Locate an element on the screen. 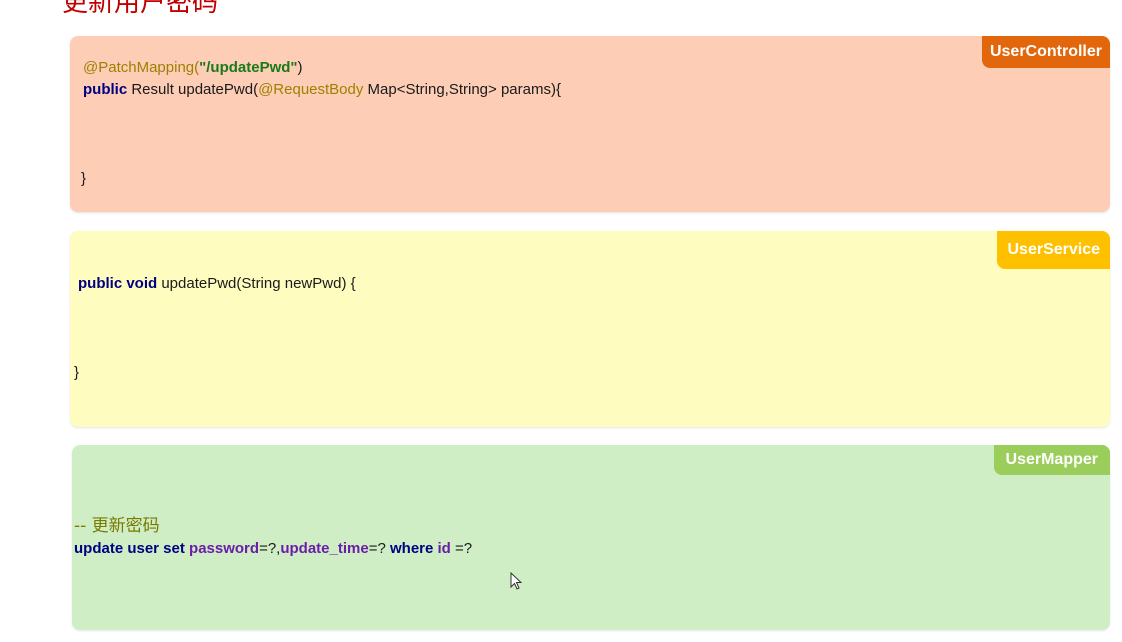  user-controller-tag: UserController is located at coordinates (1045, 52).